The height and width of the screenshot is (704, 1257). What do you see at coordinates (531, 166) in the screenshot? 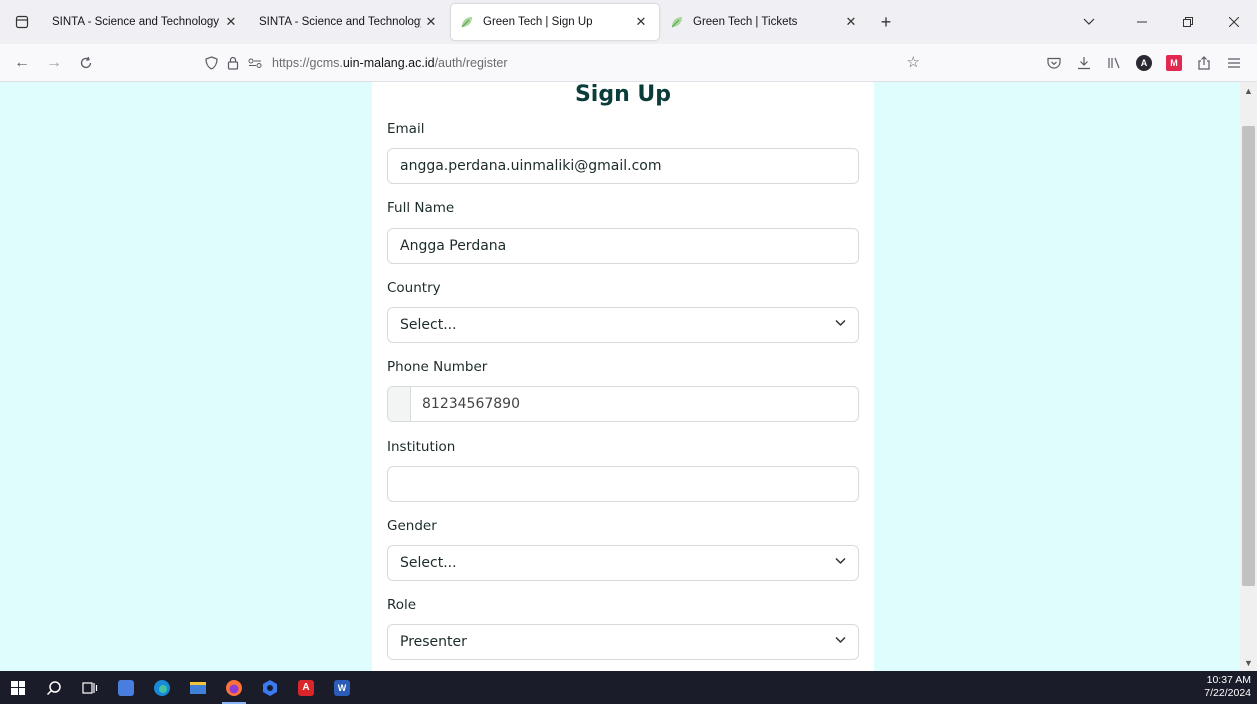
I see `email-value: angga.perdana.uinmaliki@gmail.com` at bounding box center [531, 166].